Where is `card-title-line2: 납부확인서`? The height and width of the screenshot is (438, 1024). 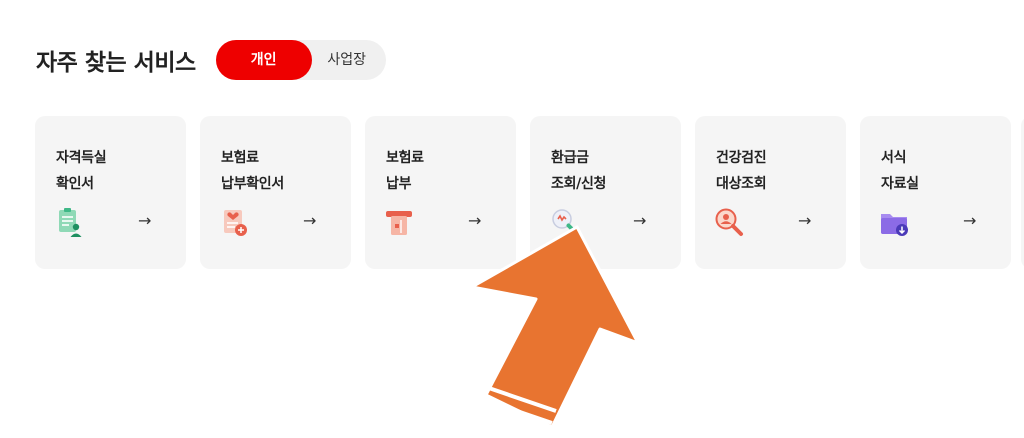
card-title-line2: 납부확인서 is located at coordinates (252, 184).